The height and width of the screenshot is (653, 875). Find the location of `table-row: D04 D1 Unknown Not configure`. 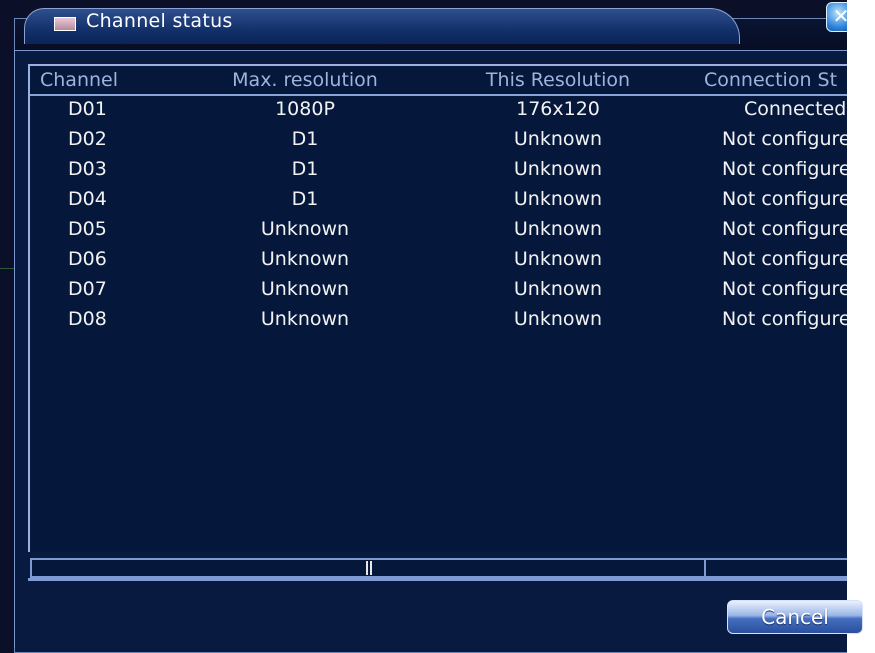

table-row: D04 D1 Unknown Not configure is located at coordinates (452, 201).